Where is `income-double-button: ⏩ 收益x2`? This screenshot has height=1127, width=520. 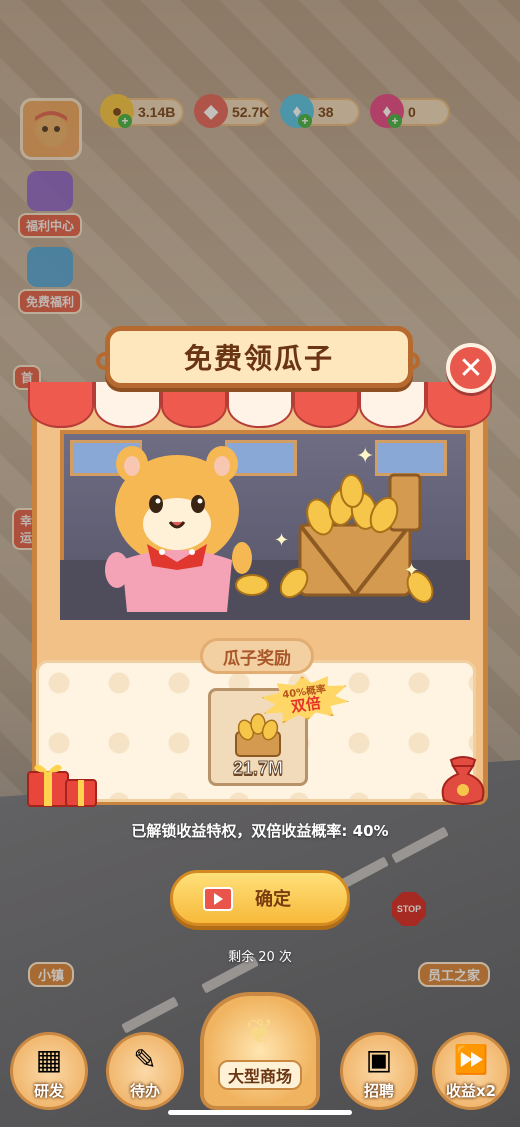 income-double-button: ⏩ 收益x2 is located at coordinates (471, 1071).